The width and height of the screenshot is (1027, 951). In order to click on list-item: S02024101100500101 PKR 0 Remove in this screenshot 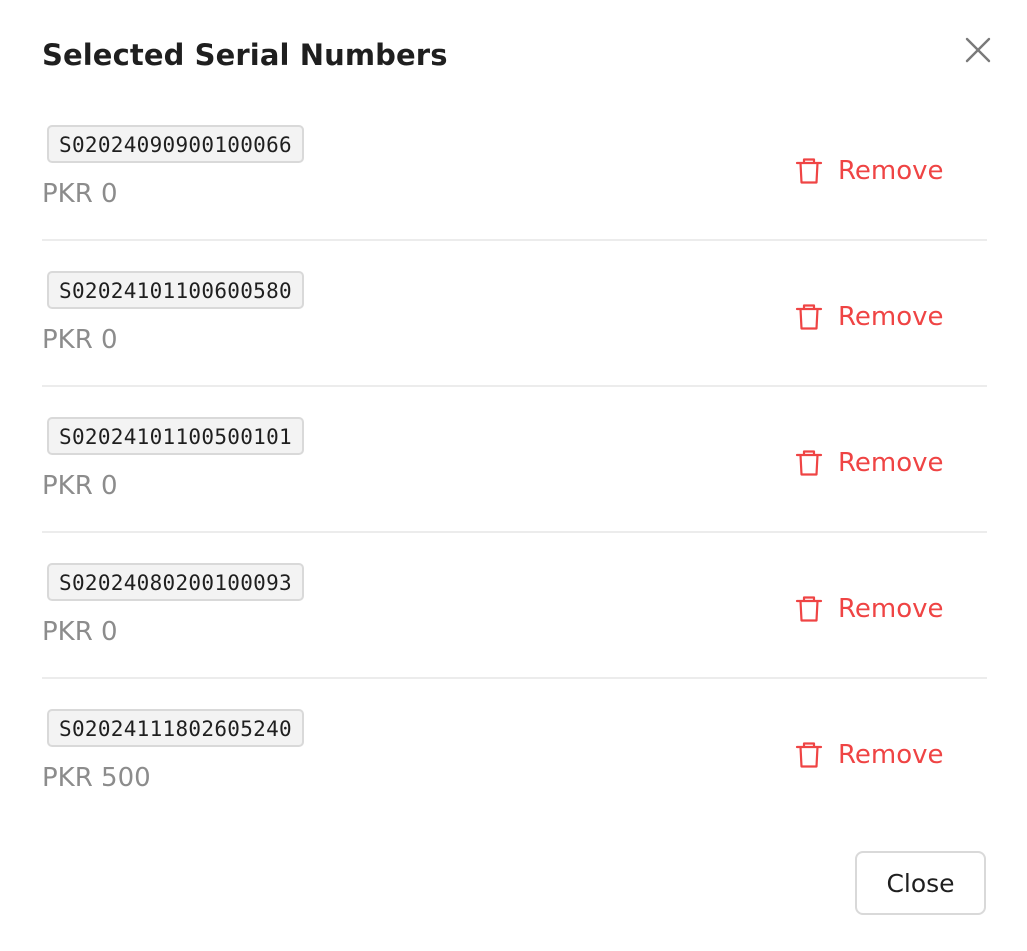, I will do `click(514, 460)`.